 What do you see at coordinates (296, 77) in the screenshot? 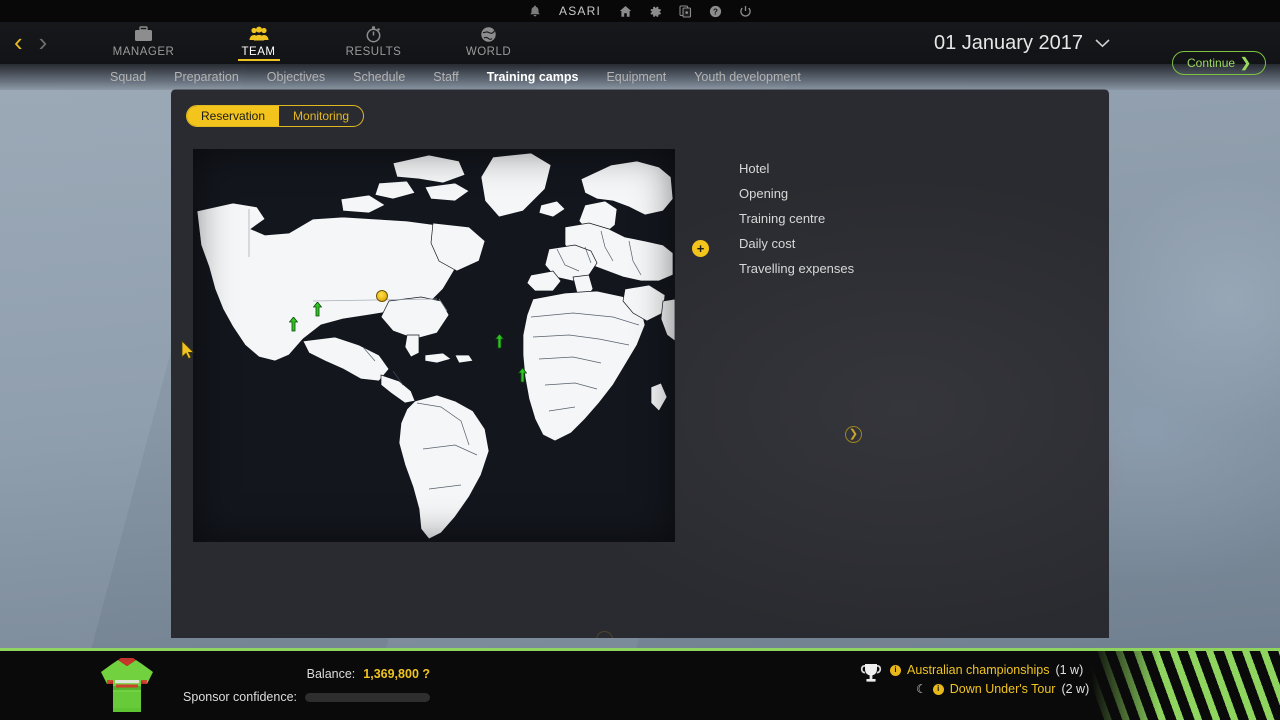
I see `subnav-item-objectives: Objectives` at bounding box center [296, 77].